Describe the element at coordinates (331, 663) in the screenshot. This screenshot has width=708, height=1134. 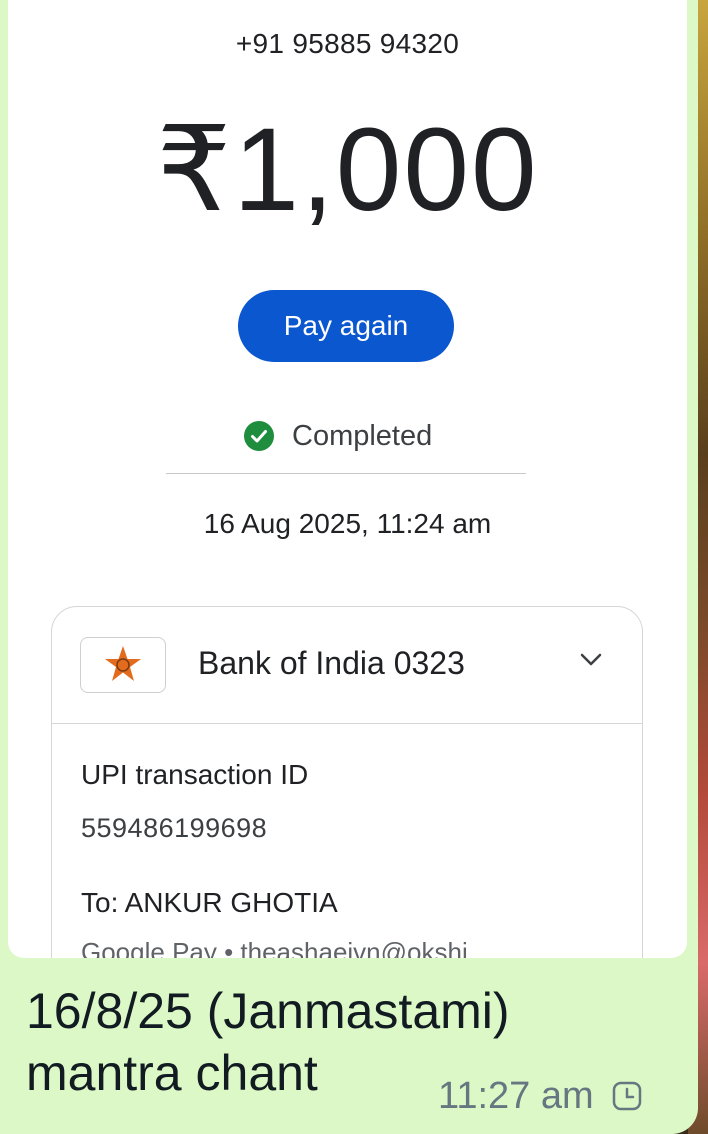
I see `bank-name: Bank of India 0323` at that location.